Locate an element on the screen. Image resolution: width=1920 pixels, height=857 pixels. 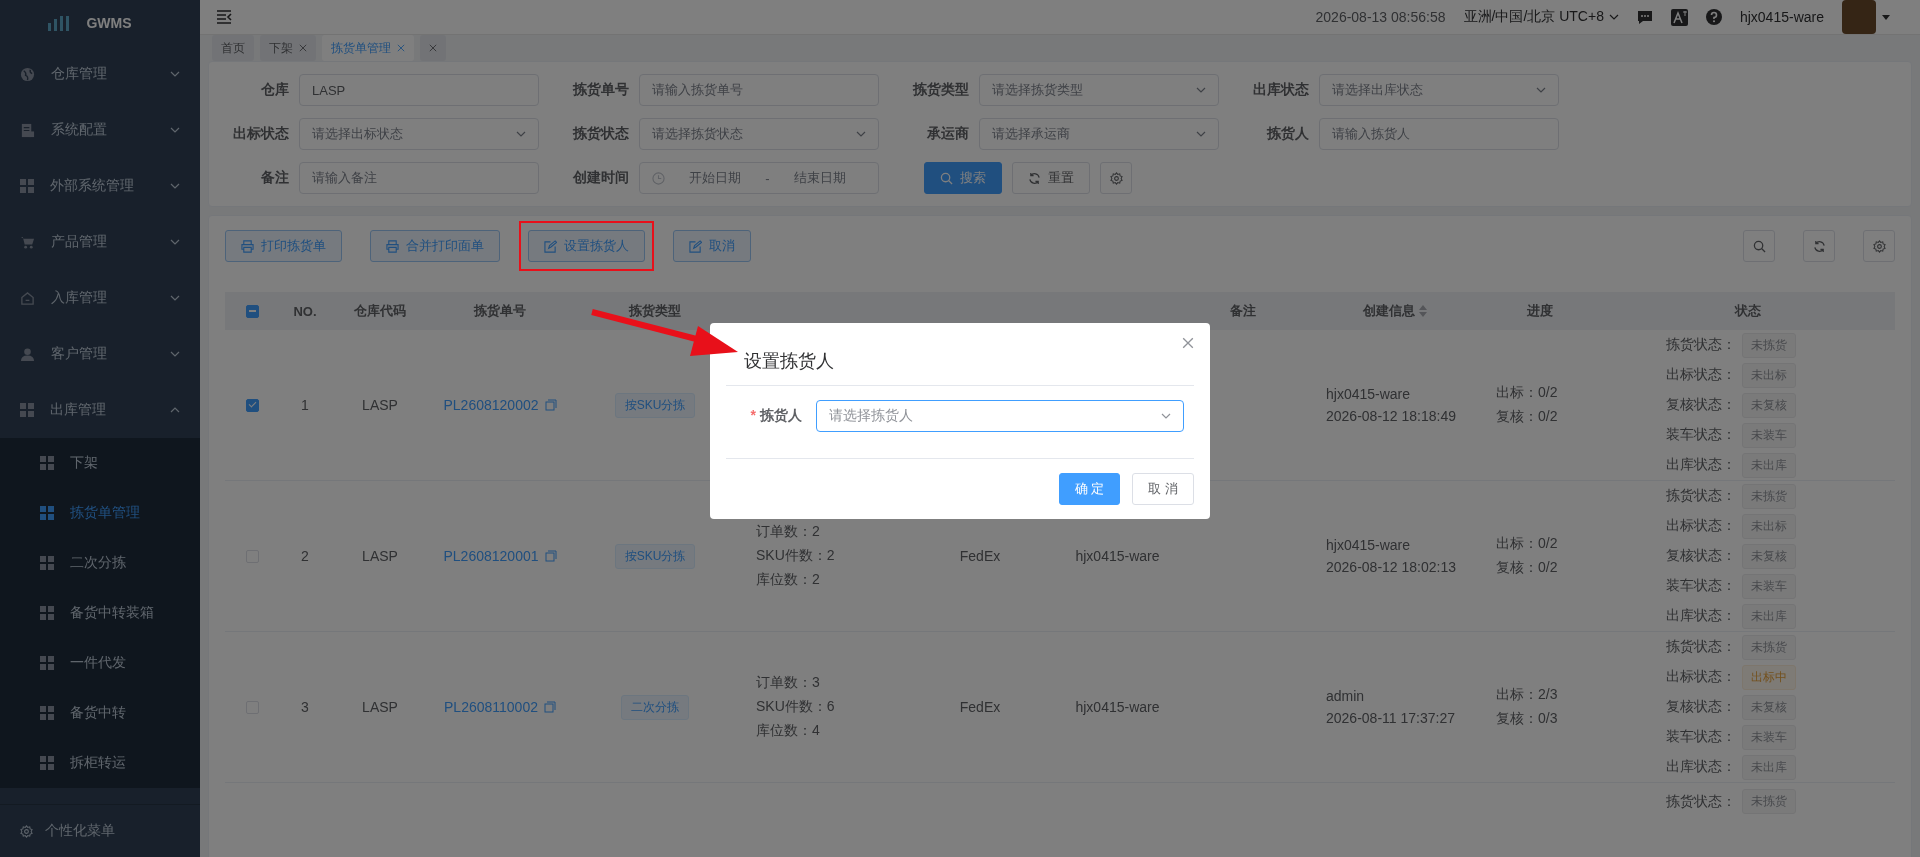
page-tab: 下架 is located at coordinates (288, 48).